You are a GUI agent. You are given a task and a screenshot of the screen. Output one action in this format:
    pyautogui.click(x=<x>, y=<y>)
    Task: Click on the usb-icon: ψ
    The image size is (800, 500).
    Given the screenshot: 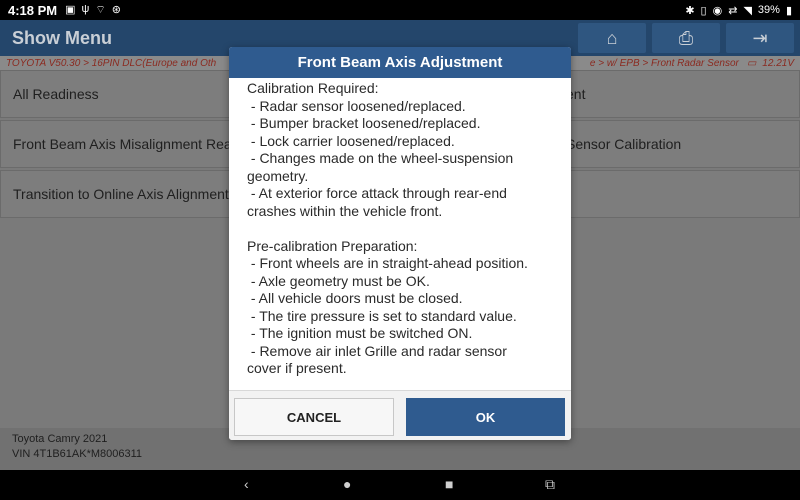 What is the action you would take?
    pyautogui.click(x=85, y=9)
    